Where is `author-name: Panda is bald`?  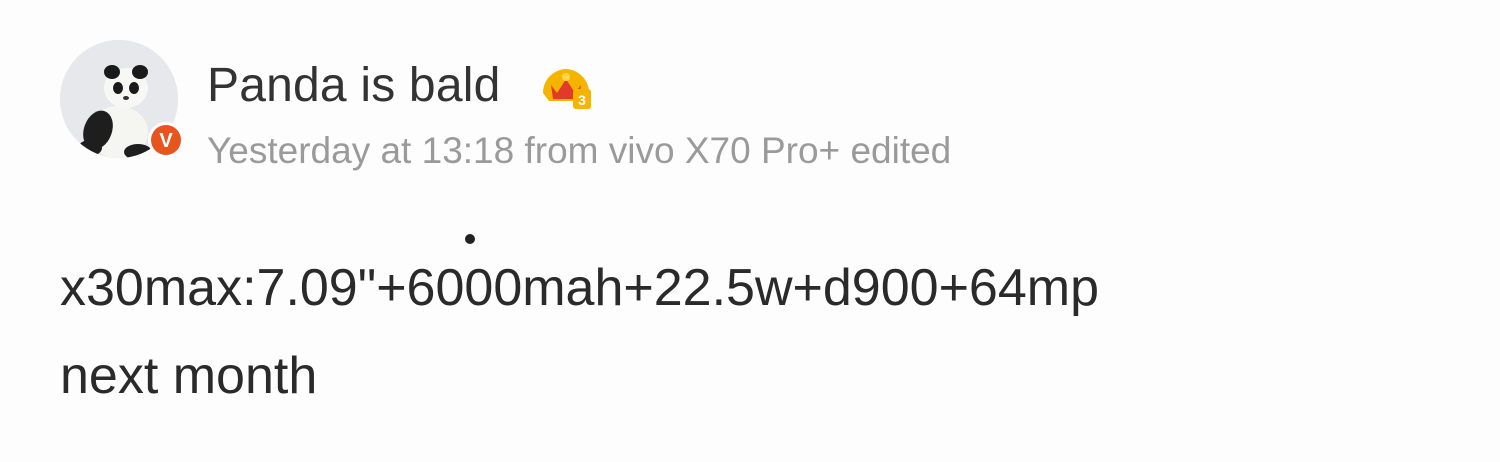
author-name: Panda is bald is located at coordinates (353, 86).